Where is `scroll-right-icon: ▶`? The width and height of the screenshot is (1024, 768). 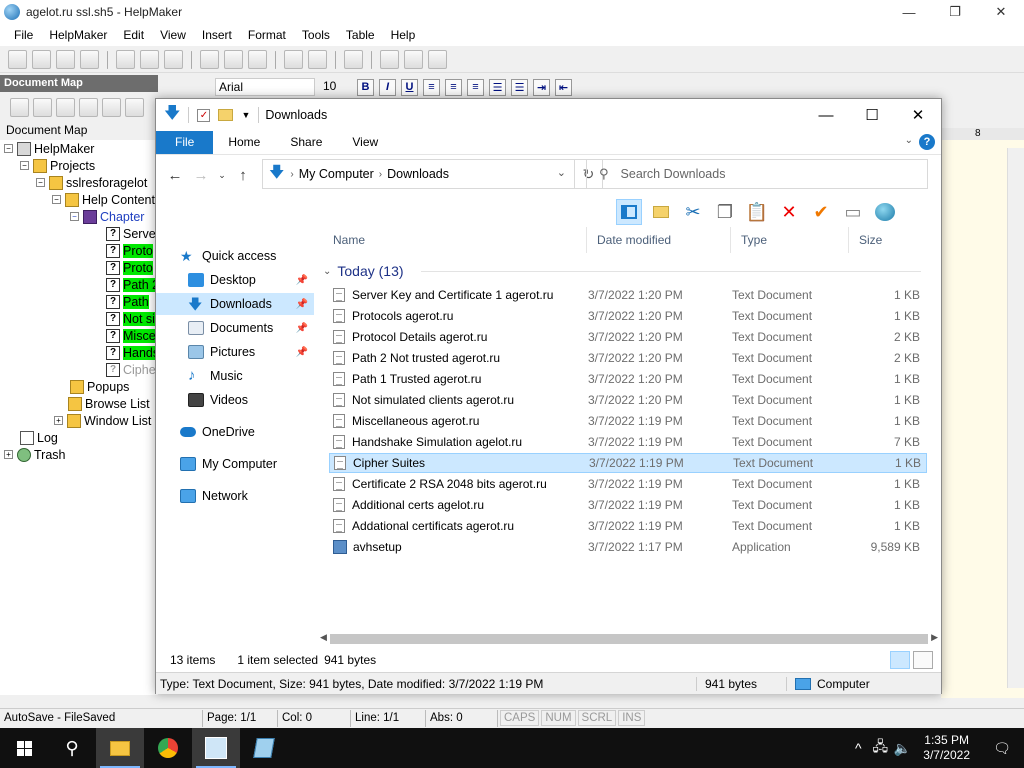
scroll-right-icon: ▶ is located at coordinates (934, 637).